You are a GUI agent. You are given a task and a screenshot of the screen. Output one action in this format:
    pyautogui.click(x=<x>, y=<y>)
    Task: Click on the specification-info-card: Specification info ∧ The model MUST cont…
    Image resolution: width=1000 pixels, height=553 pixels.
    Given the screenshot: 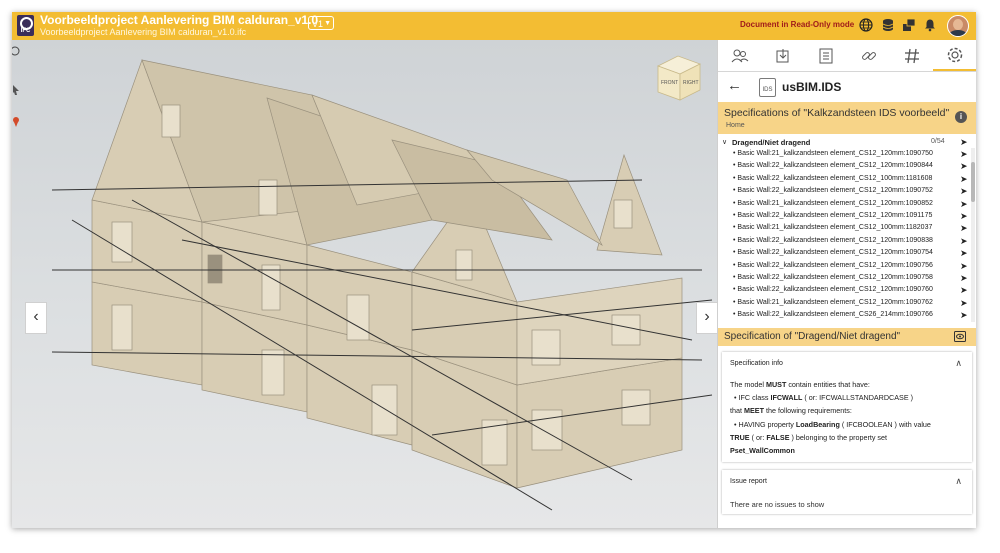 What is the action you would take?
    pyautogui.click(x=847, y=407)
    